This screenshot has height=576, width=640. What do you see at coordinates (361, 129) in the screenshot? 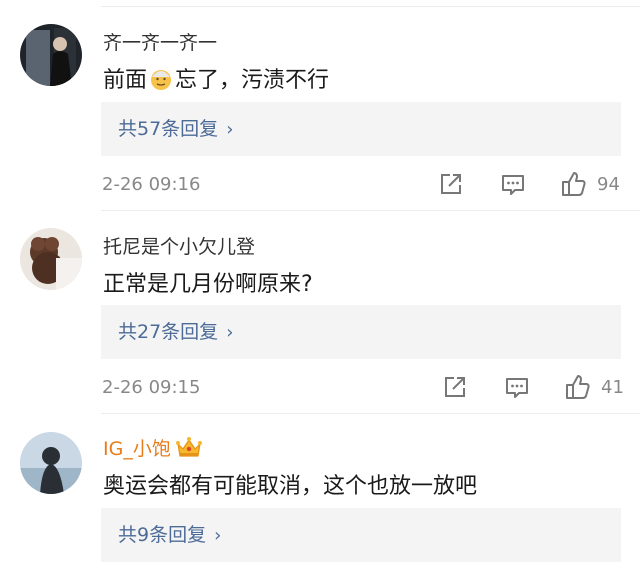
I see `view-replies-button: 共57条回复 ›` at bounding box center [361, 129].